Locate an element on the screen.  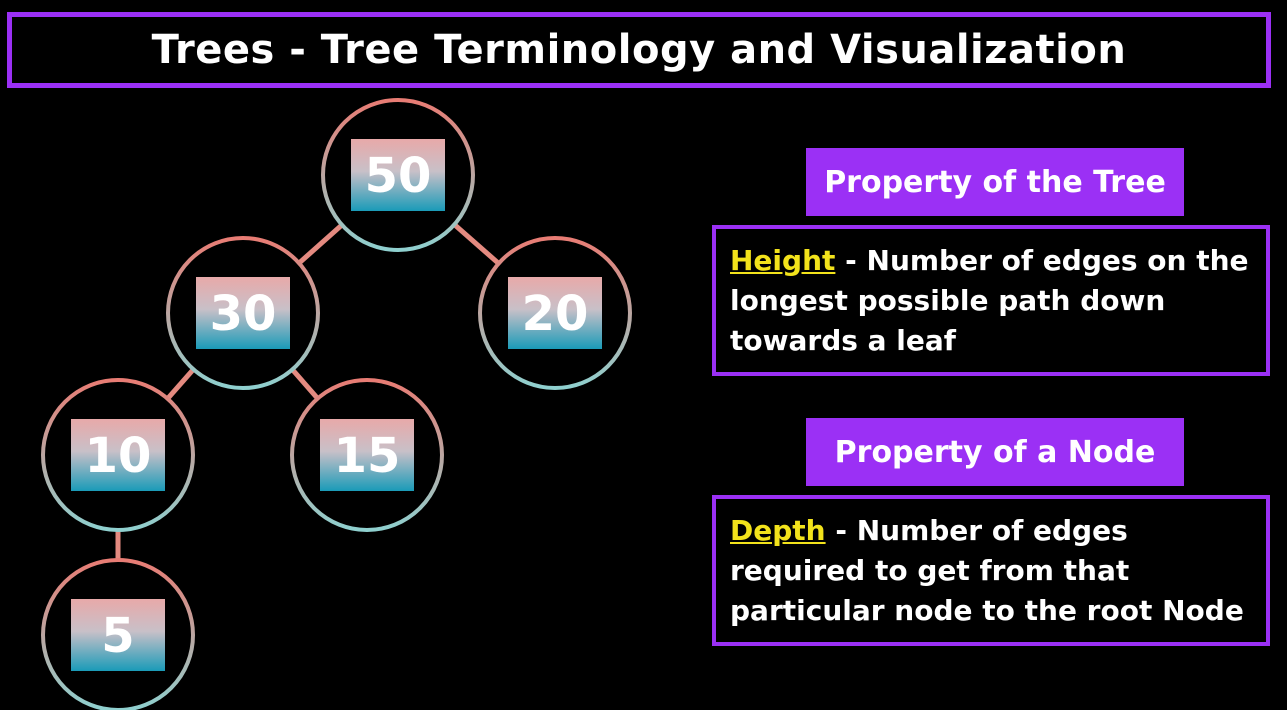
tree-node-5: 5 is located at coordinates (118, 634).